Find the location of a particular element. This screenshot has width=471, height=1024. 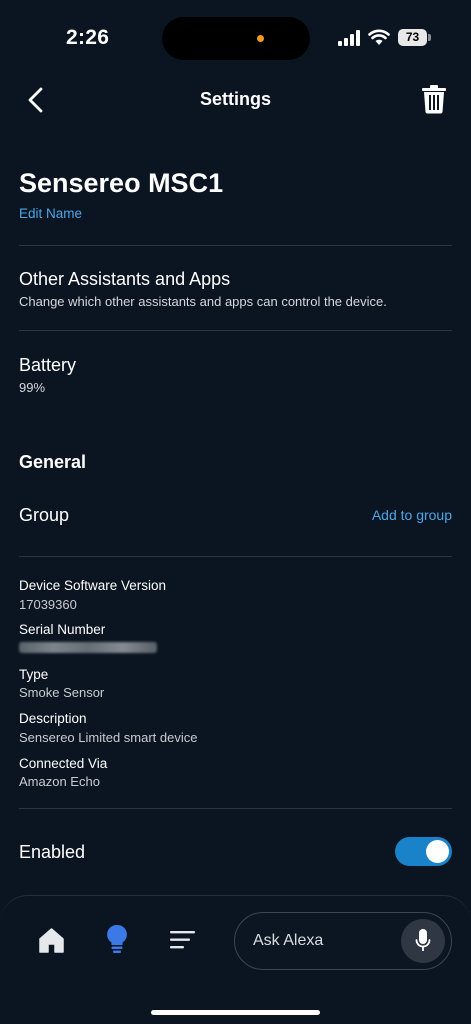

header: Settings is located at coordinates (235, 100).